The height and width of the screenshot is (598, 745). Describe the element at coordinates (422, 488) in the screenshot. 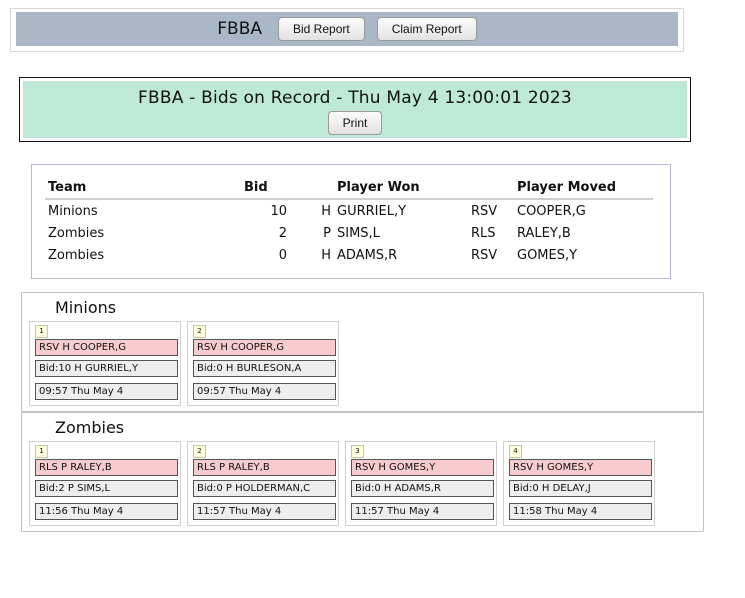

I see `bid-card-bid: Bid:0 H ADAMS,R` at that location.